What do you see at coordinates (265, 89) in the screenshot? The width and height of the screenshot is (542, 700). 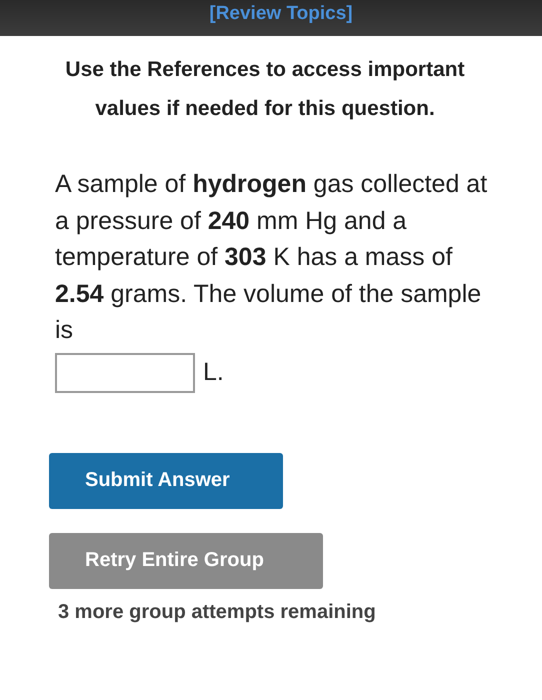 I see `instructions-text: Use the References to access important values if needed for this question.` at bounding box center [265, 89].